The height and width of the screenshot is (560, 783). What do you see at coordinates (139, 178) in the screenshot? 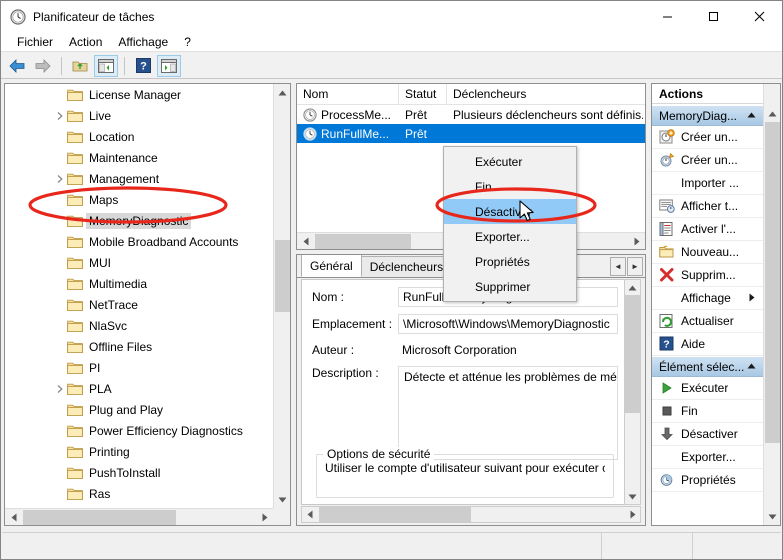
I see `tree-item-management: Management` at bounding box center [139, 178].